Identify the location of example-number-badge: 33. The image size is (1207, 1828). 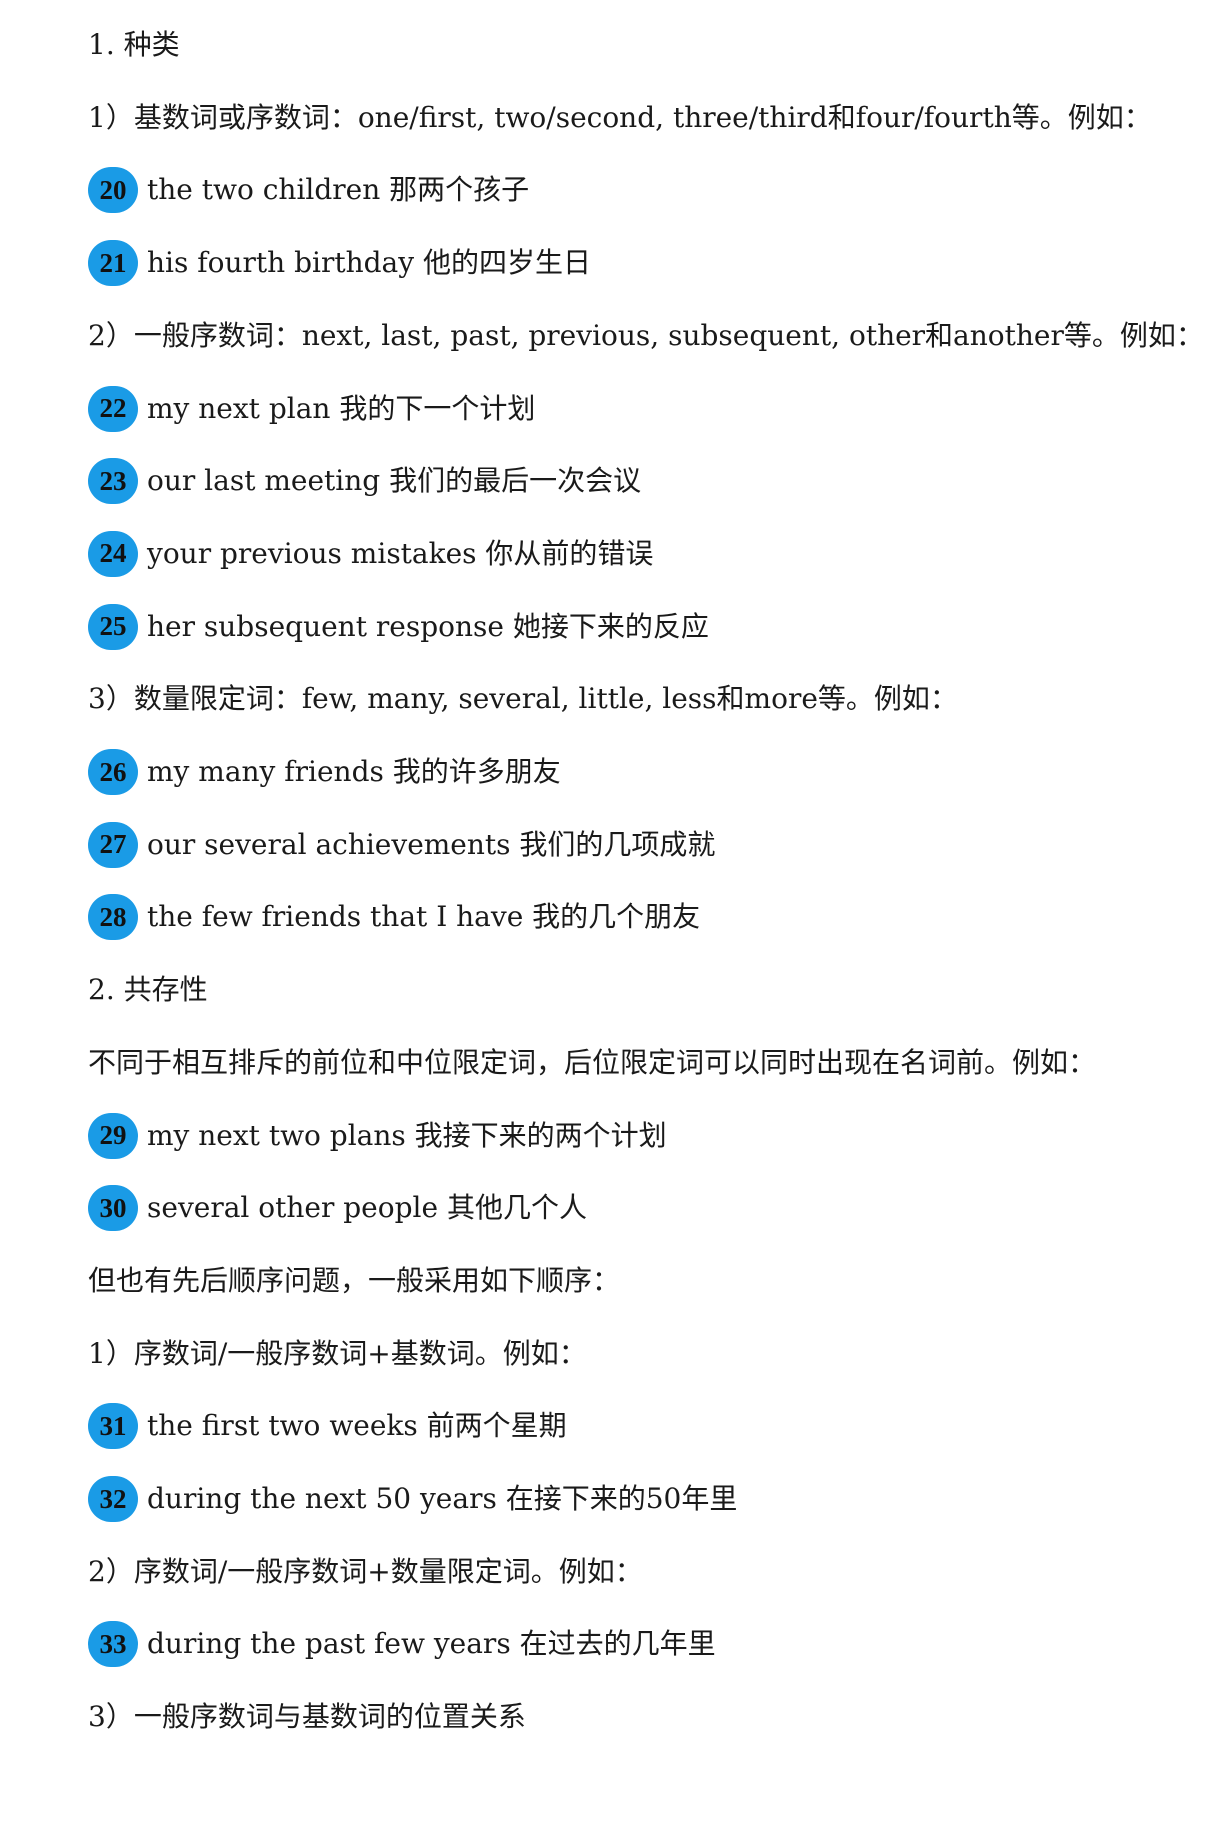
(113, 1644).